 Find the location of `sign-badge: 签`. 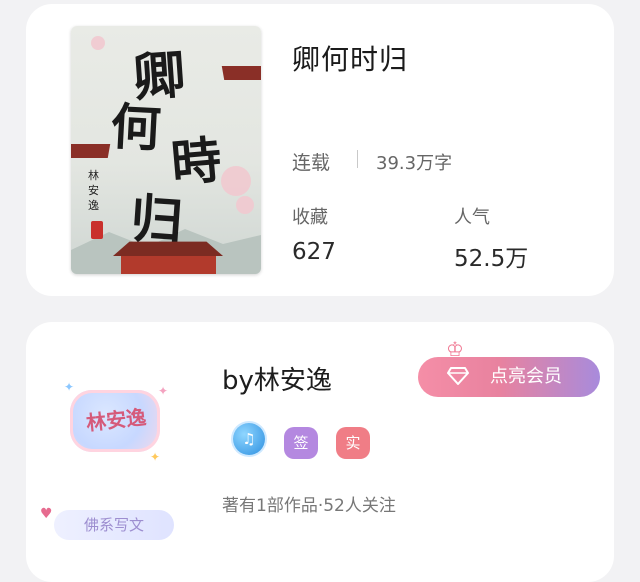

sign-badge: 签 is located at coordinates (301, 443).